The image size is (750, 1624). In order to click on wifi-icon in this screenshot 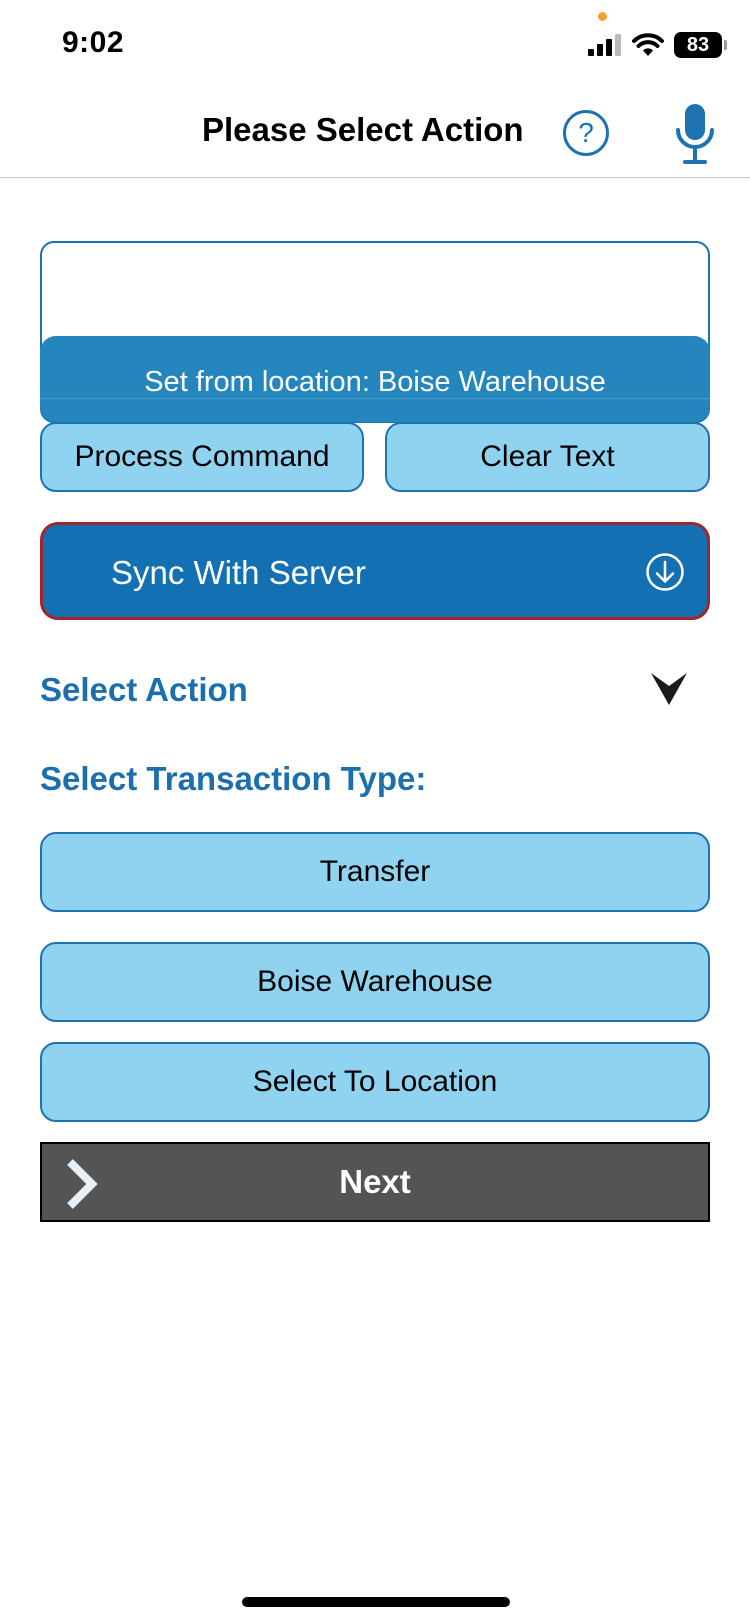, I will do `click(648, 44)`.